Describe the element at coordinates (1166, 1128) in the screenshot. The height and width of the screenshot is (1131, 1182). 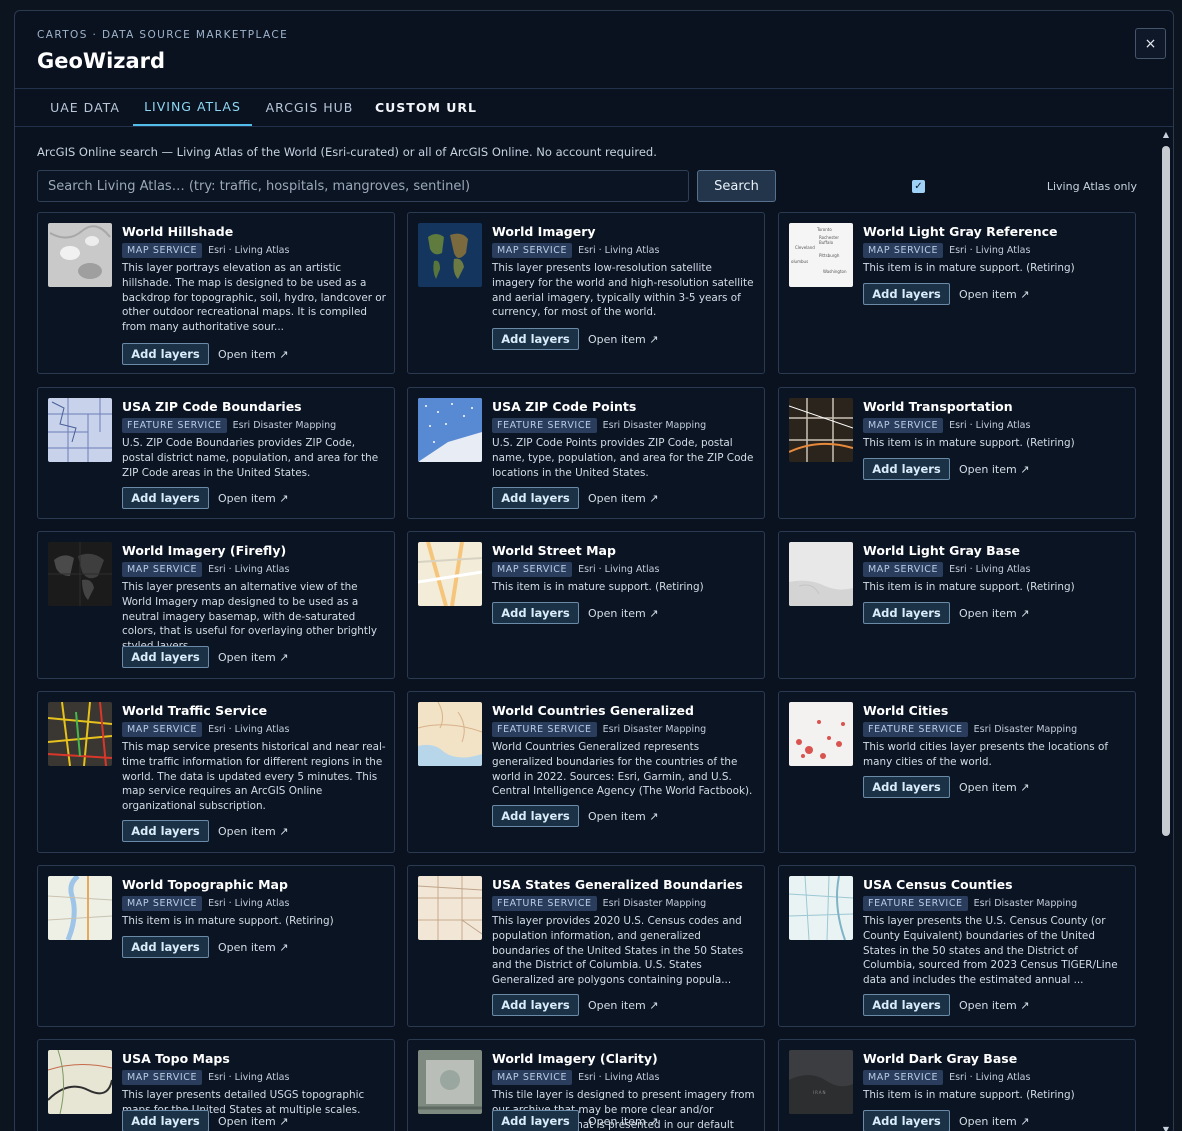
I see `scroll-down-icon: ▼` at that location.